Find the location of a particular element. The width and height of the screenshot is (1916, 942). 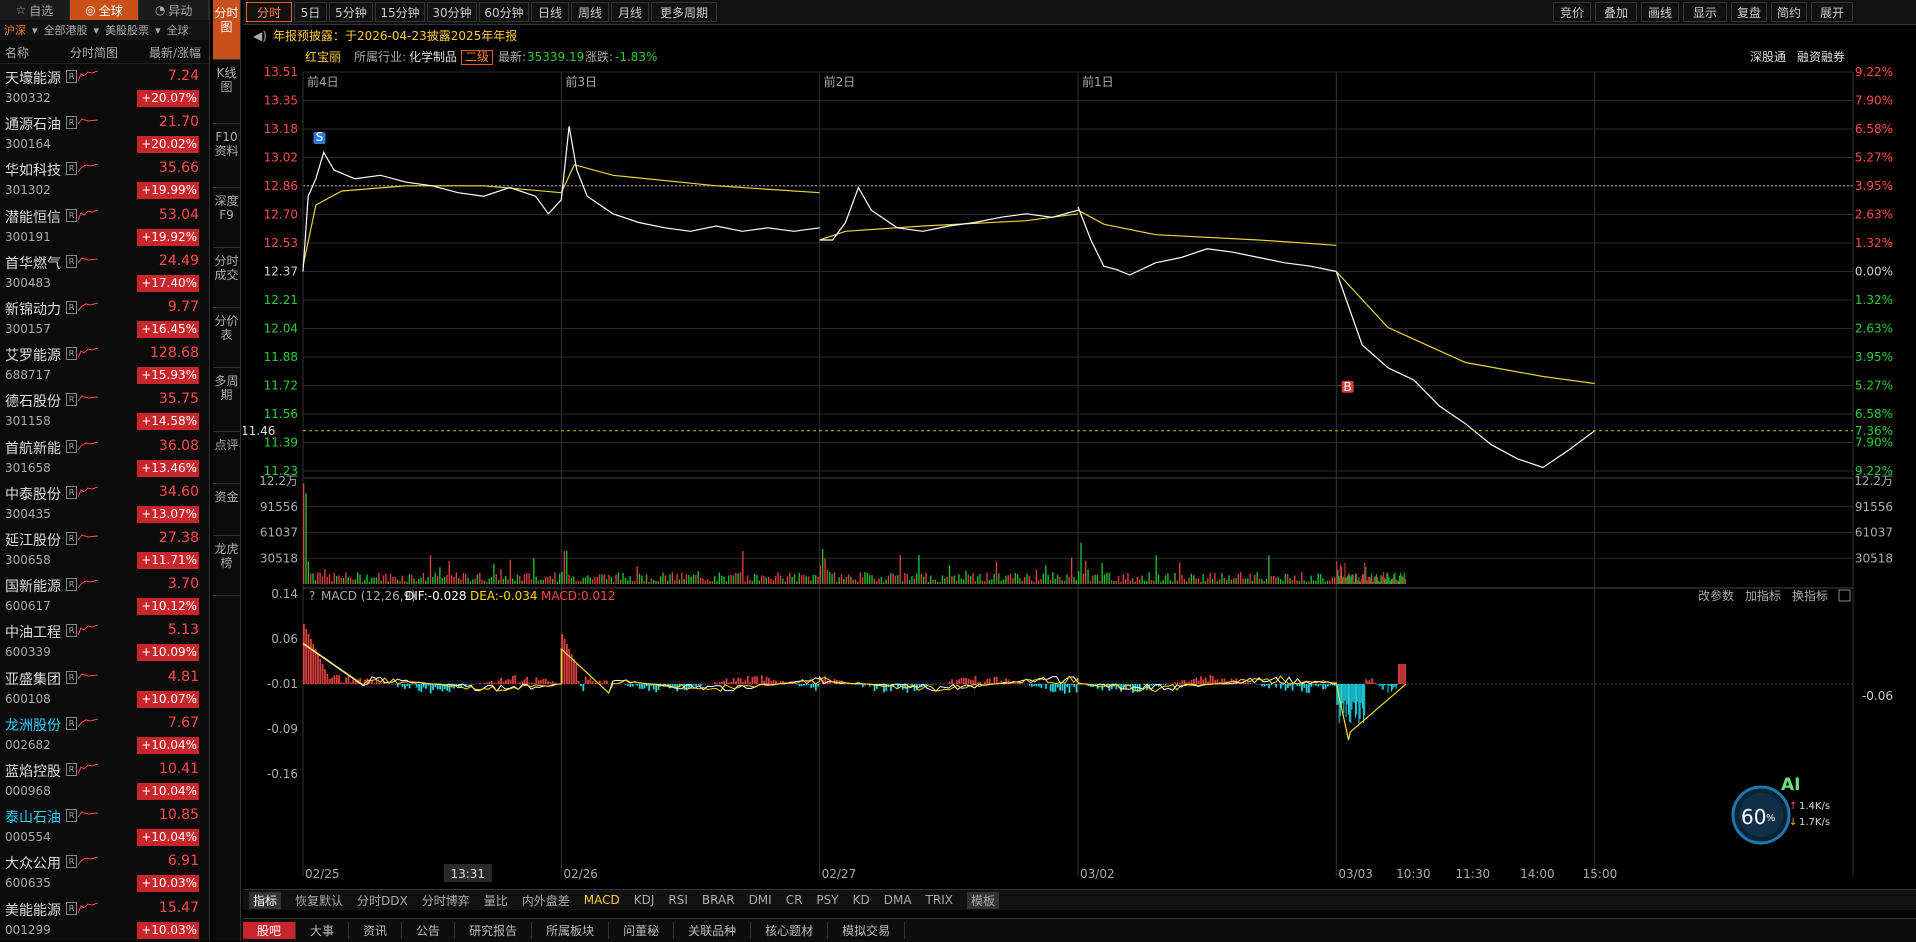

period-button: 周线 is located at coordinates (590, 12).